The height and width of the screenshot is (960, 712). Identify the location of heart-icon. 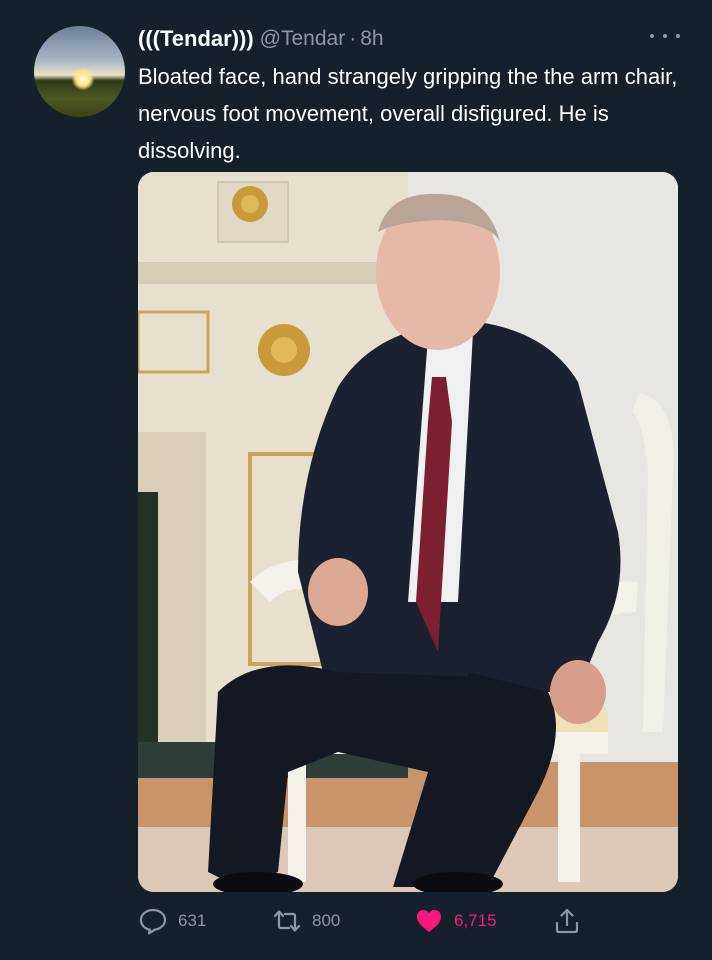
(429, 921).